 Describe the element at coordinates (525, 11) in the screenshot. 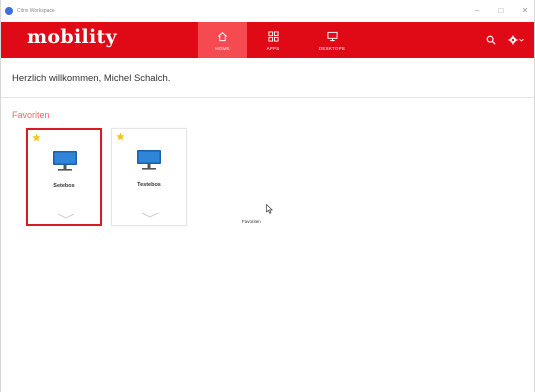

I see `close-icon: ✕` at that location.